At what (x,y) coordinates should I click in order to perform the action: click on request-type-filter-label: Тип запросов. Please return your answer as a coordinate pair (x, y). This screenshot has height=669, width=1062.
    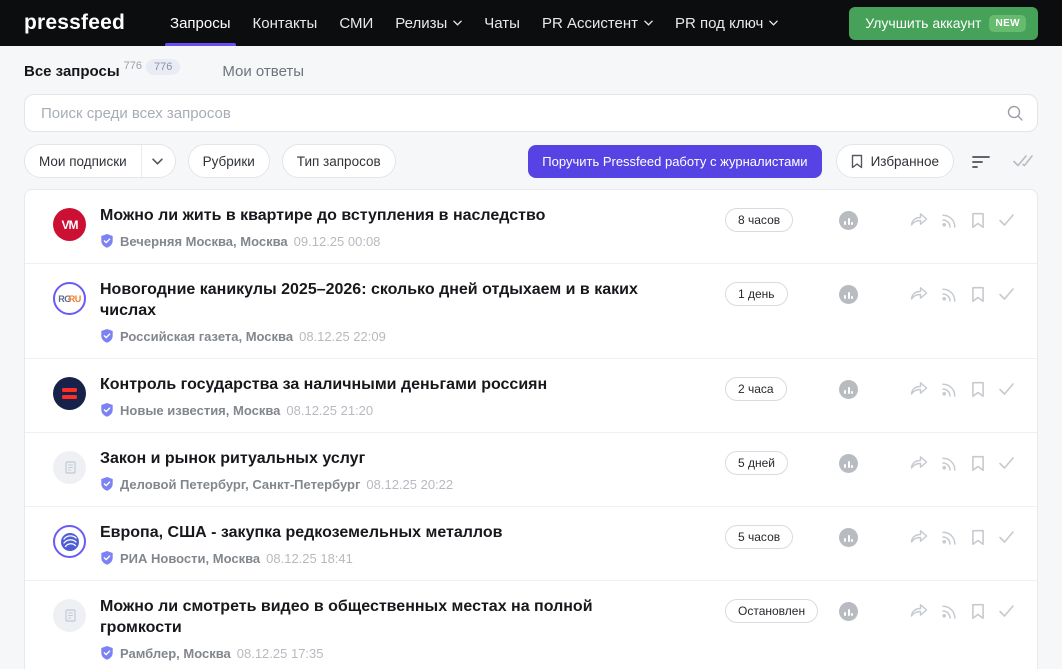
    Looking at the image, I should click on (338, 161).